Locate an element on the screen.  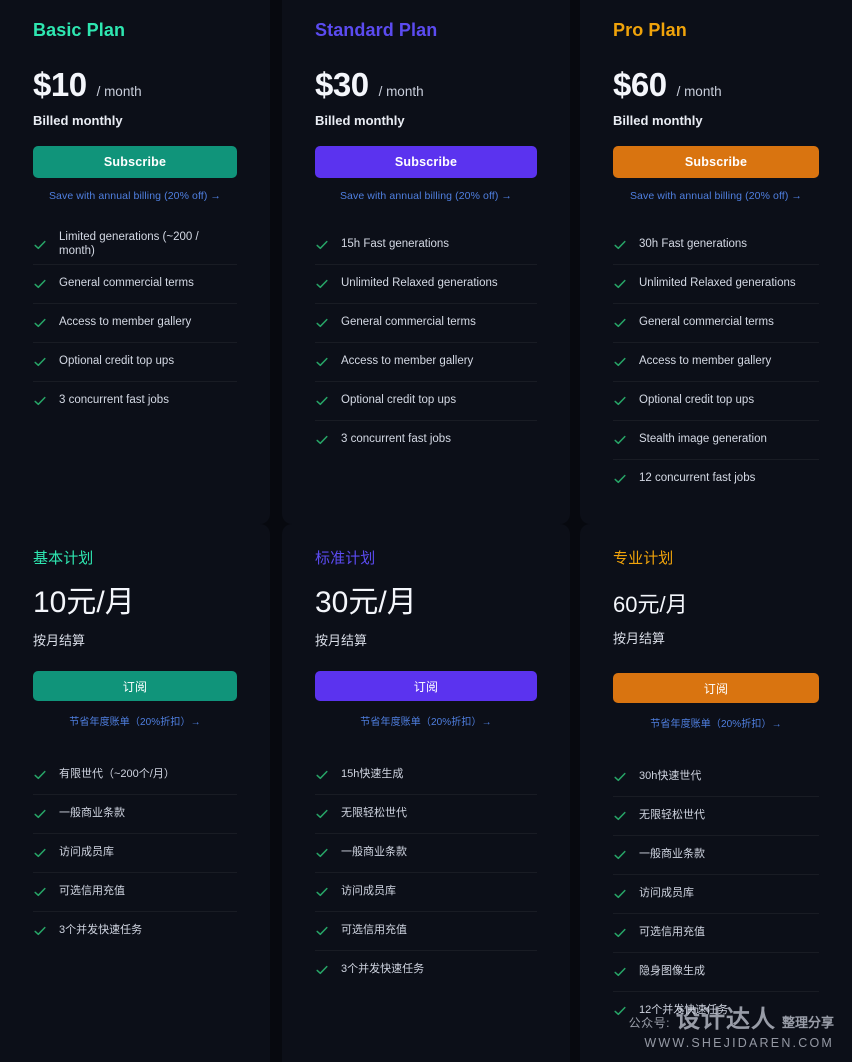
plan-price-basic-zh: 10元/月 is located at coordinates (84, 602).